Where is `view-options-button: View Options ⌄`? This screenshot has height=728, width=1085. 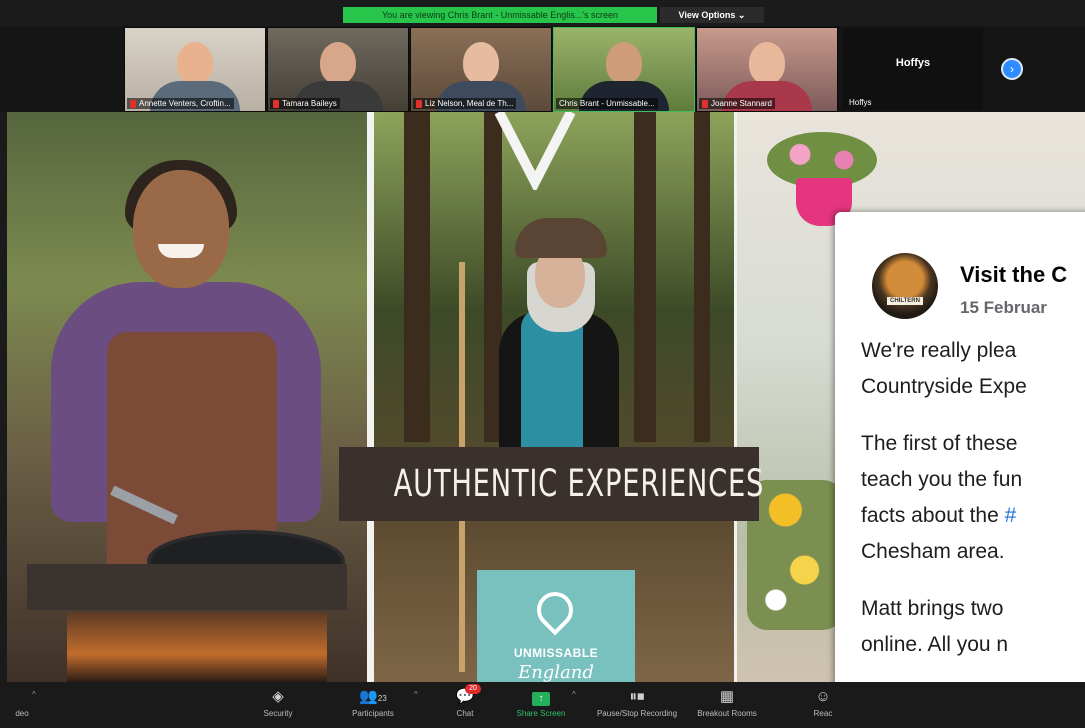 view-options-button: View Options ⌄ is located at coordinates (712, 15).